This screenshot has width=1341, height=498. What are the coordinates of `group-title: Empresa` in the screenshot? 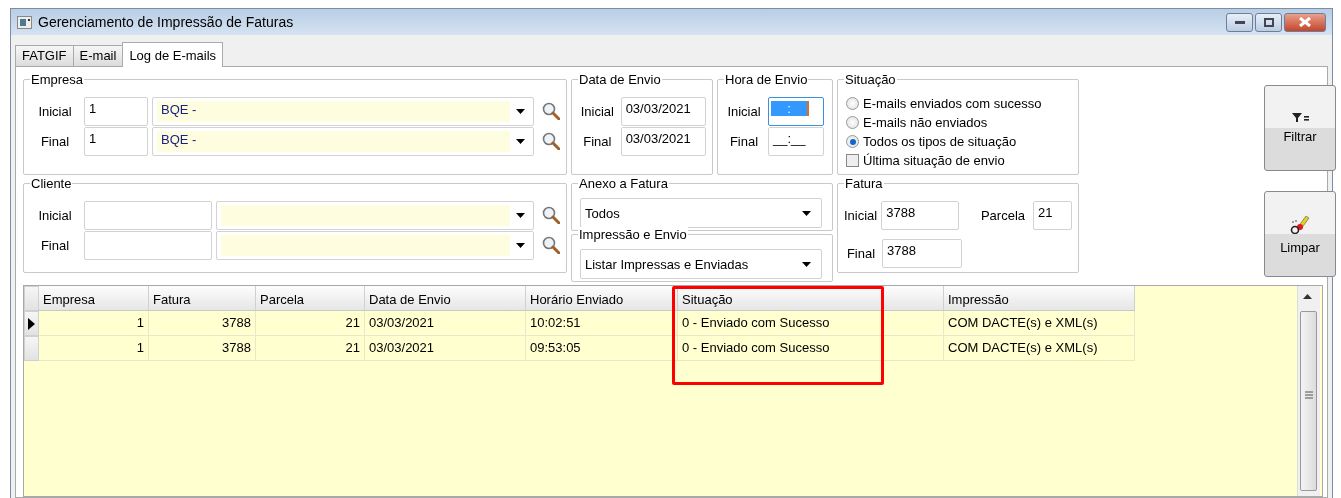 It's located at (57, 79).